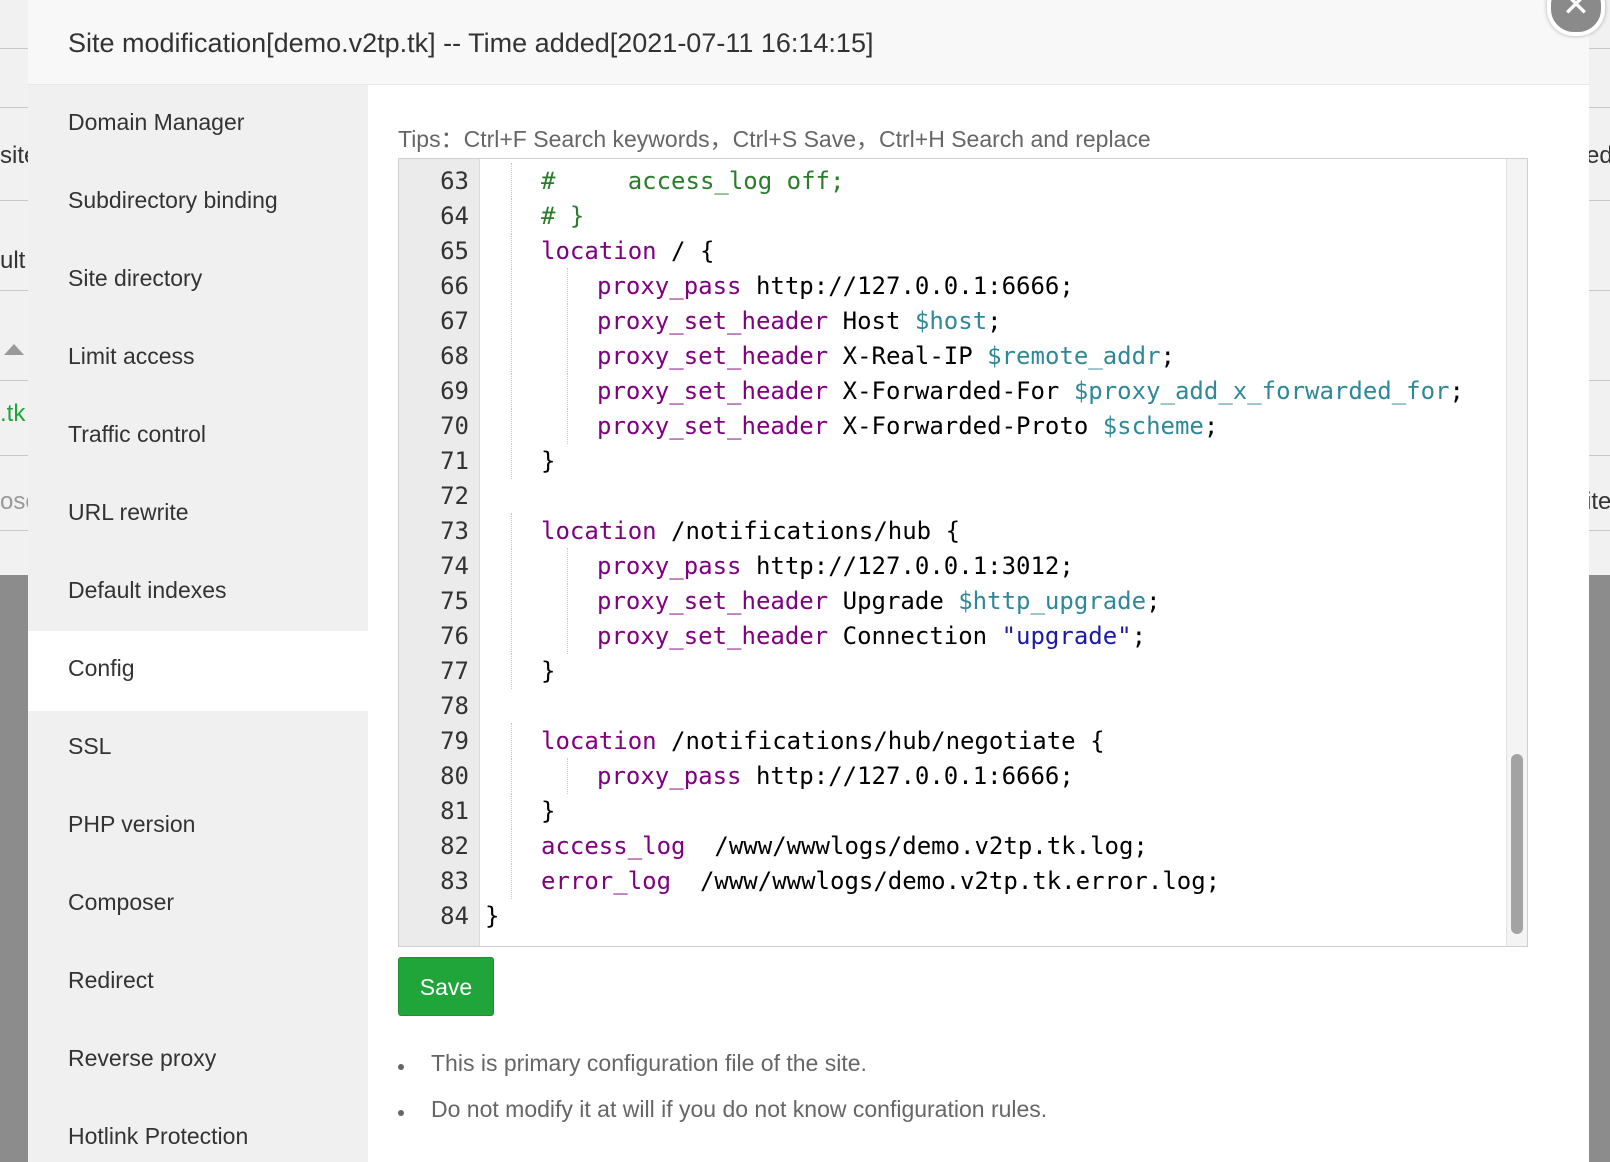 The image size is (1610, 1162). What do you see at coordinates (12, 414) in the screenshot?
I see `bg-site-link-fragment: .tk` at bounding box center [12, 414].